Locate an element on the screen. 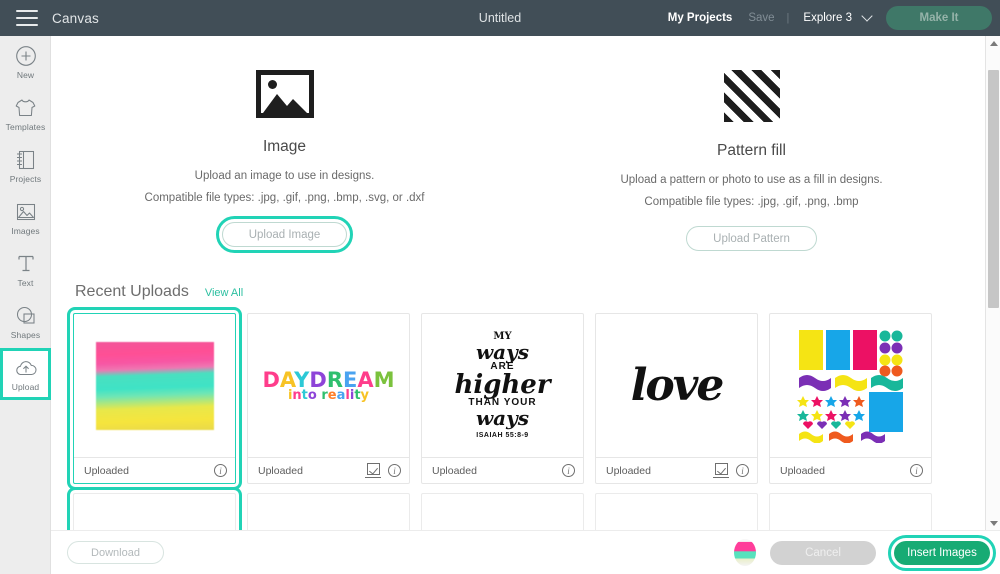 This screenshot has width=1000, height=574. scroll-up-arrow-icon is located at coordinates (993, 43).